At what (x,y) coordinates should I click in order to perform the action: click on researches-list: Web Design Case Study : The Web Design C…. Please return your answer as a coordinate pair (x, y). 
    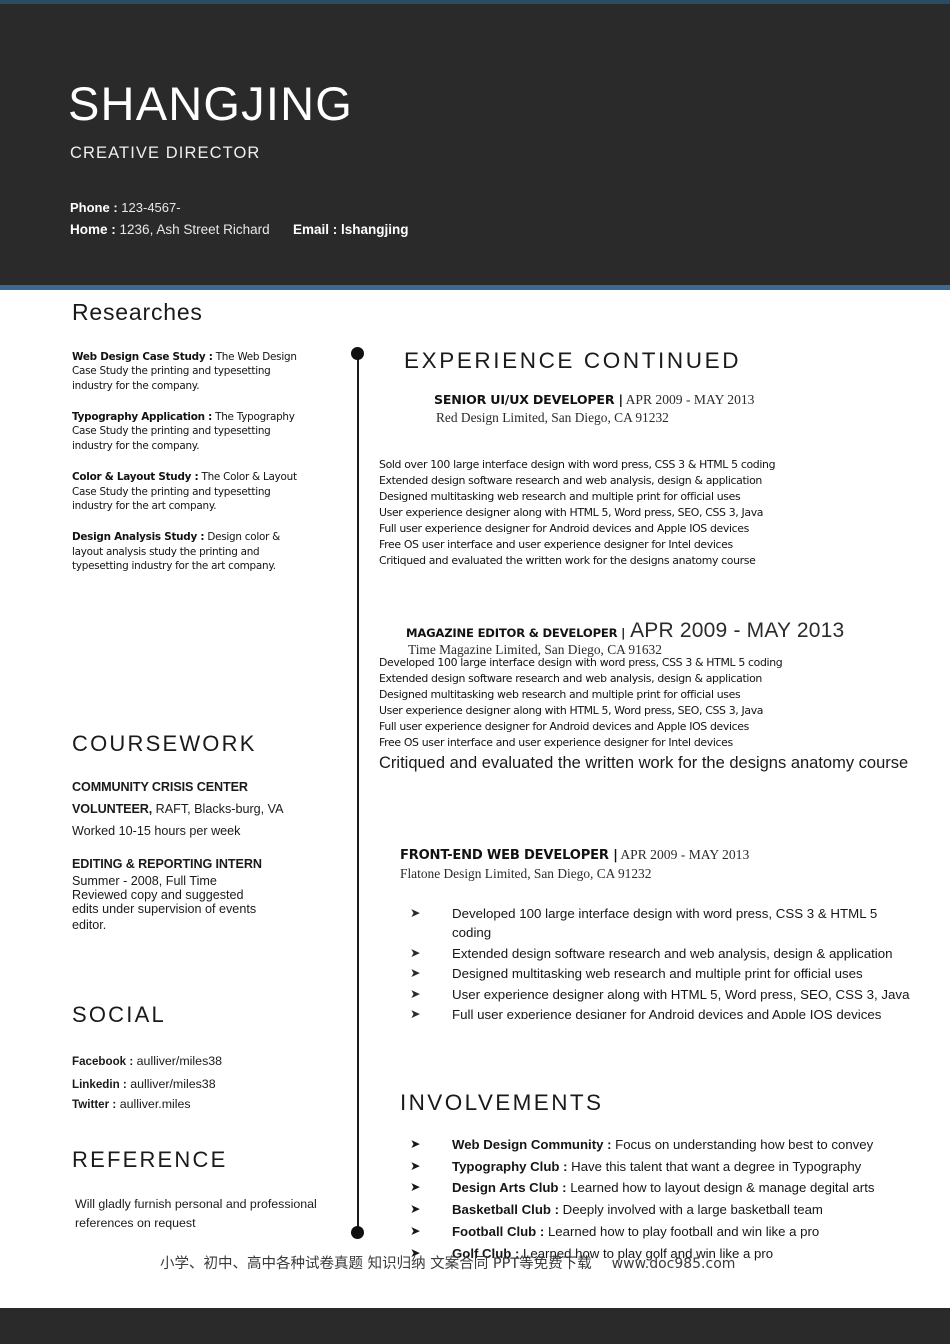
    Looking at the image, I should click on (192, 470).